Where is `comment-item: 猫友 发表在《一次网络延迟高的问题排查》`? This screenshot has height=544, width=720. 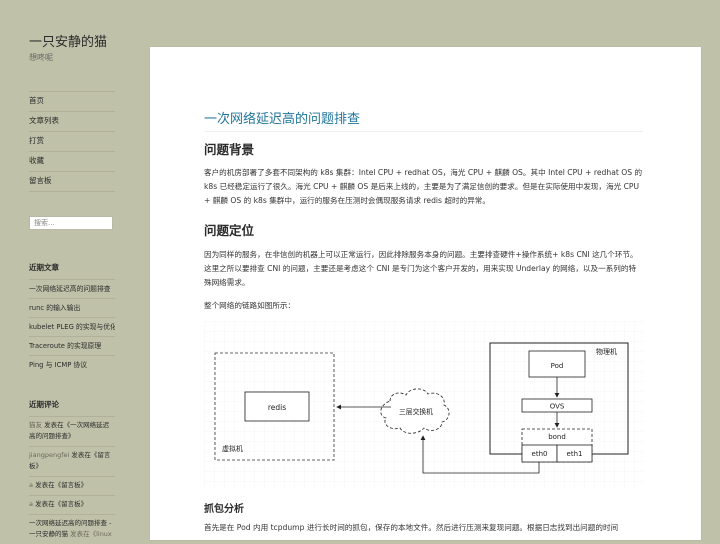
comment-item: 猫友 发表在《一次网络延迟高的问题排查》 is located at coordinates (72, 431).